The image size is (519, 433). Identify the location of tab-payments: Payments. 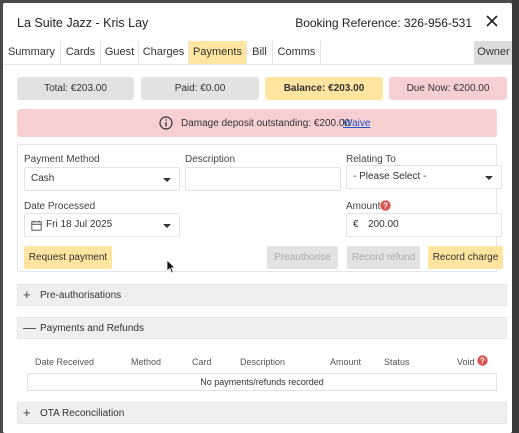
(218, 52).